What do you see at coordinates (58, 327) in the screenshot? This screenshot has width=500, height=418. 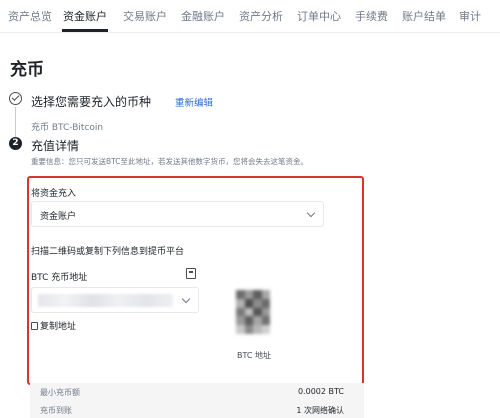 I see `copy-address-label: 复制地址` at bounding box center [58, 327].